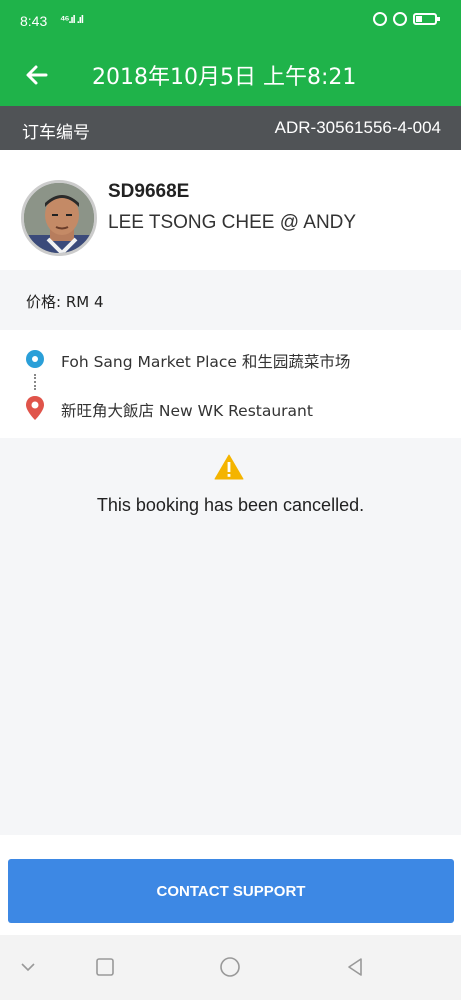 This screenshot has width=461, height=1000. What do you see at coordinates (229, 467) in the screenshot?
I see `warning-icon` at bounding box center [229, 467].